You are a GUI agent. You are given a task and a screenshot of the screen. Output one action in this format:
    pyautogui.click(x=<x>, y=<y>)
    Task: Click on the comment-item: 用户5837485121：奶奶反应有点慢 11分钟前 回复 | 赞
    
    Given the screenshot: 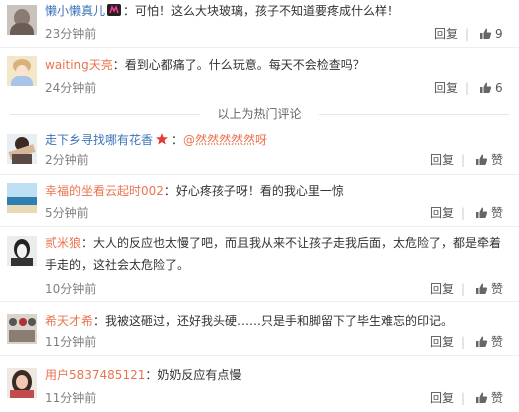 What is the action you would take?
    pyautogui.click(x=259, y=384)
    